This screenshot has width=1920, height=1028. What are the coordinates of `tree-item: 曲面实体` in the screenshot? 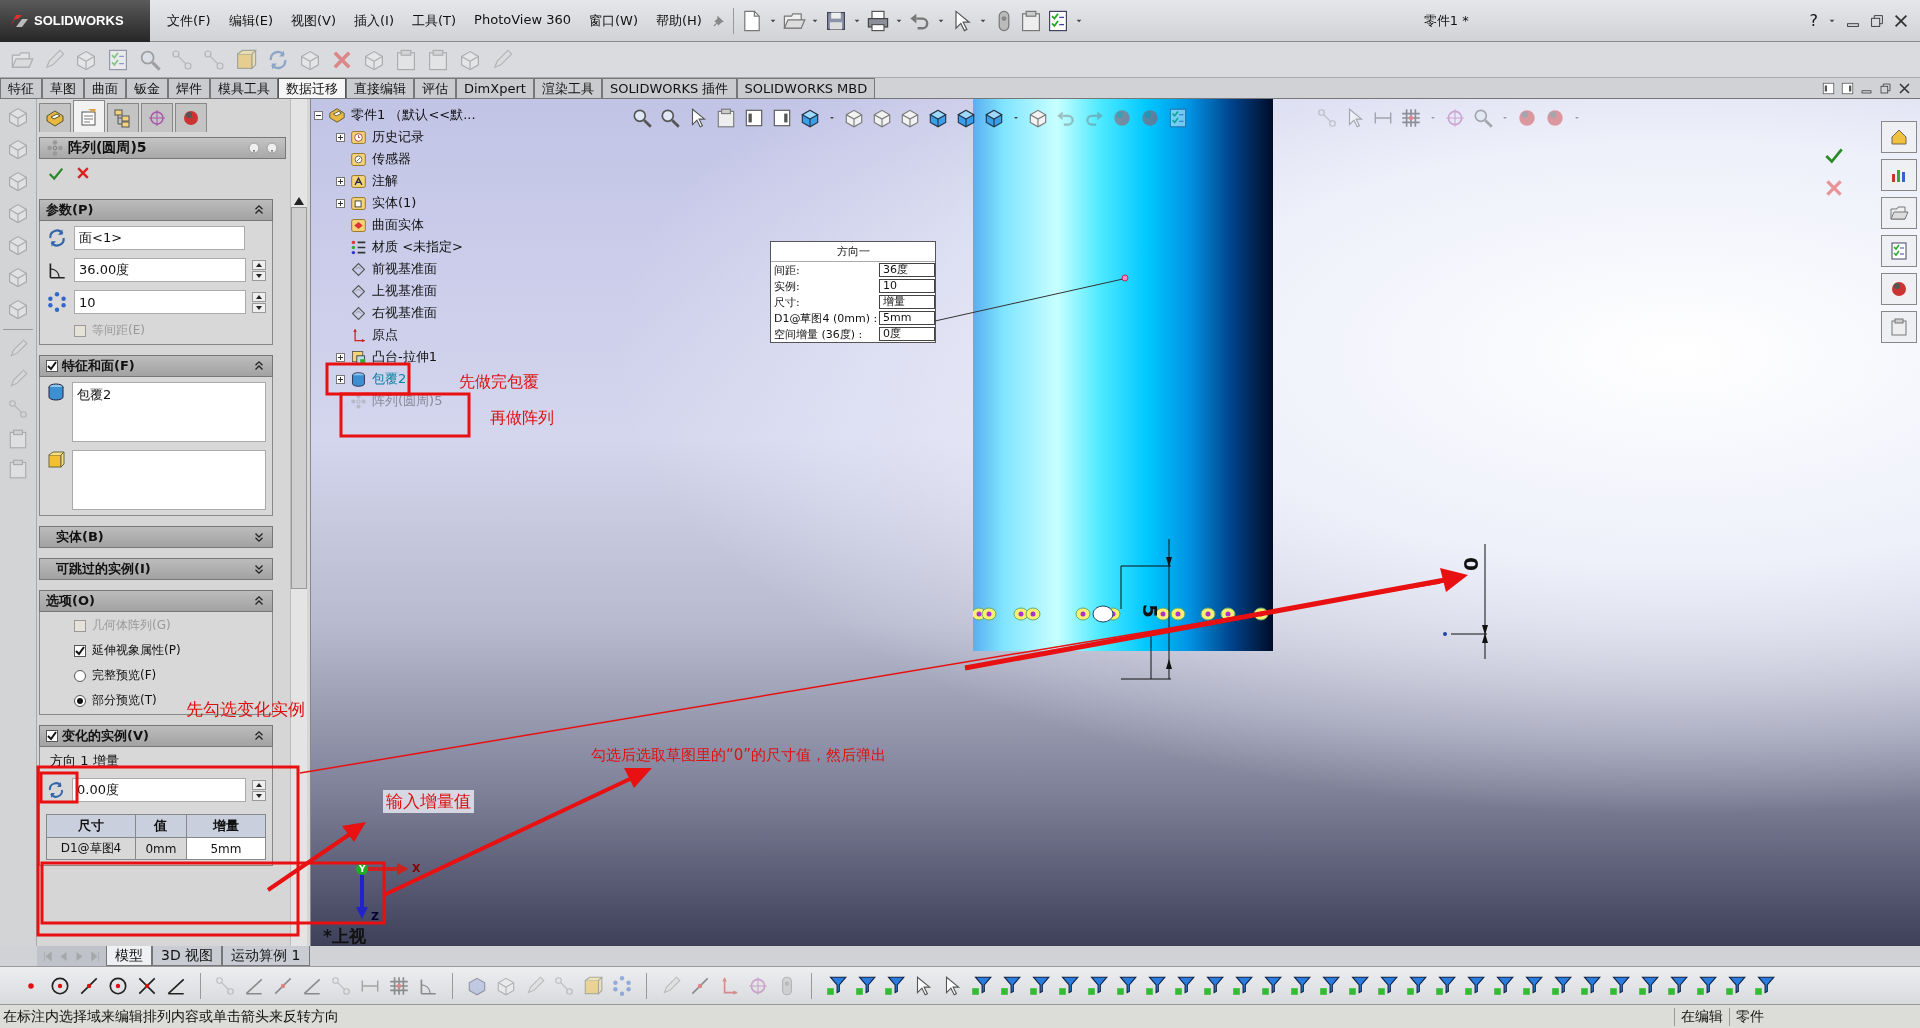 It's located at (398, 225).